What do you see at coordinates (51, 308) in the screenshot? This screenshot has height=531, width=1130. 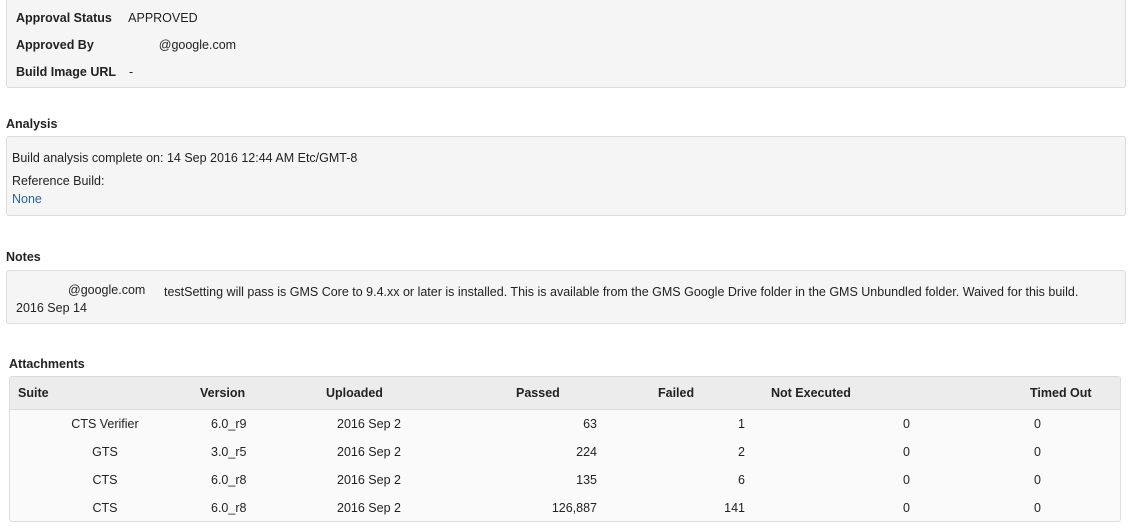 I see `note-date: 2016 Sep 14` at bounding box center [51, 308].